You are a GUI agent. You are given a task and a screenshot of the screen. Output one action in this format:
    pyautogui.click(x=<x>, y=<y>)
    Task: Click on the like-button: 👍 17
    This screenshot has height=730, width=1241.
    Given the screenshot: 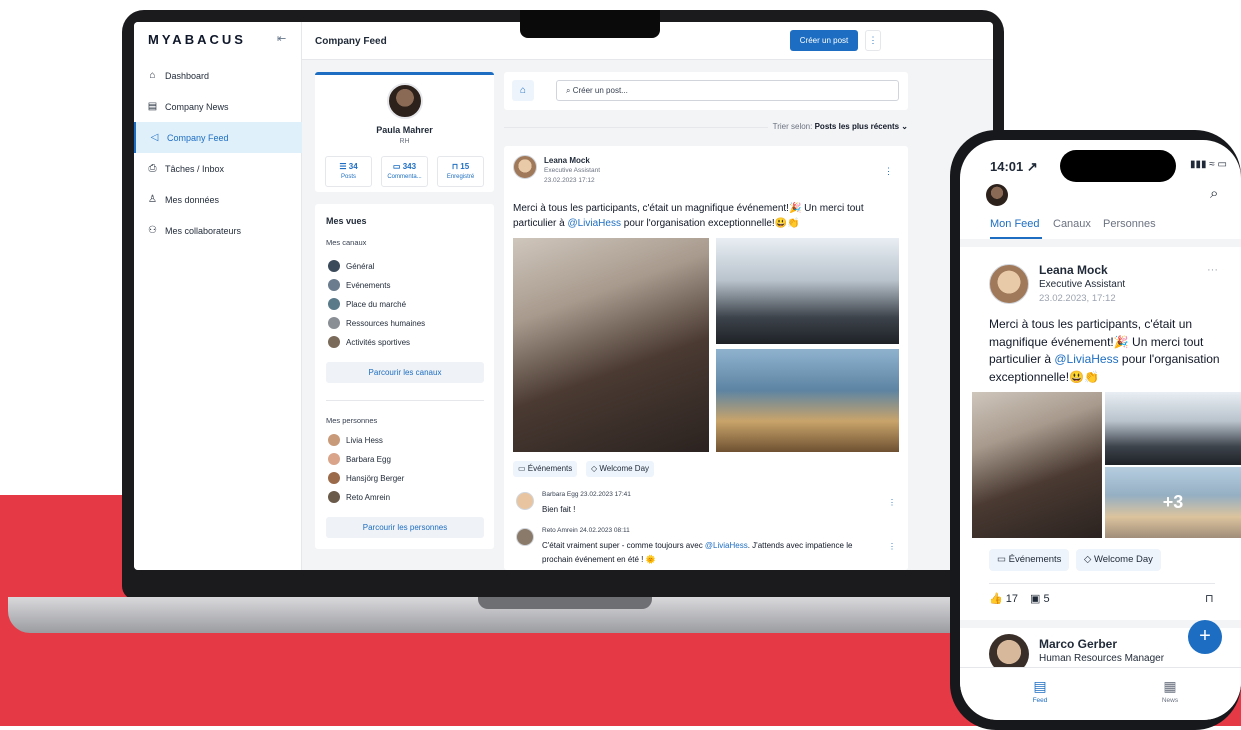 What is the action you would take?
    pyautogui.click(x=1003, y=598)
    